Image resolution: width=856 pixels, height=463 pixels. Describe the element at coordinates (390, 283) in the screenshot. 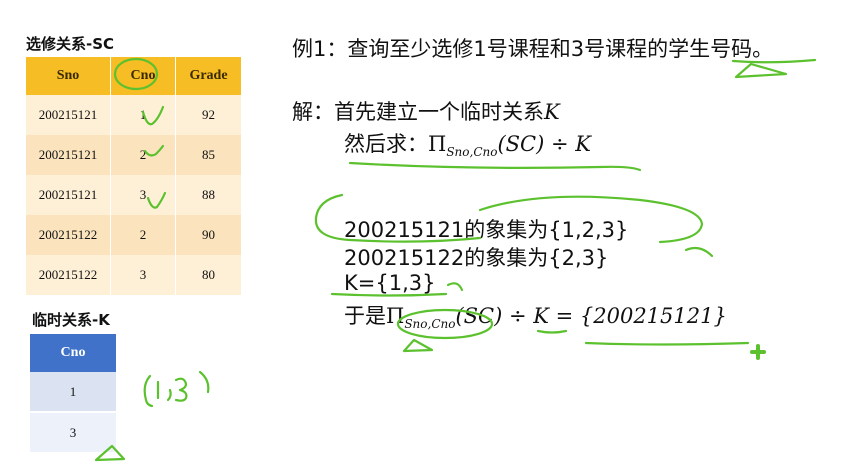

I see `k-set-line: K={1,3}` at that location.